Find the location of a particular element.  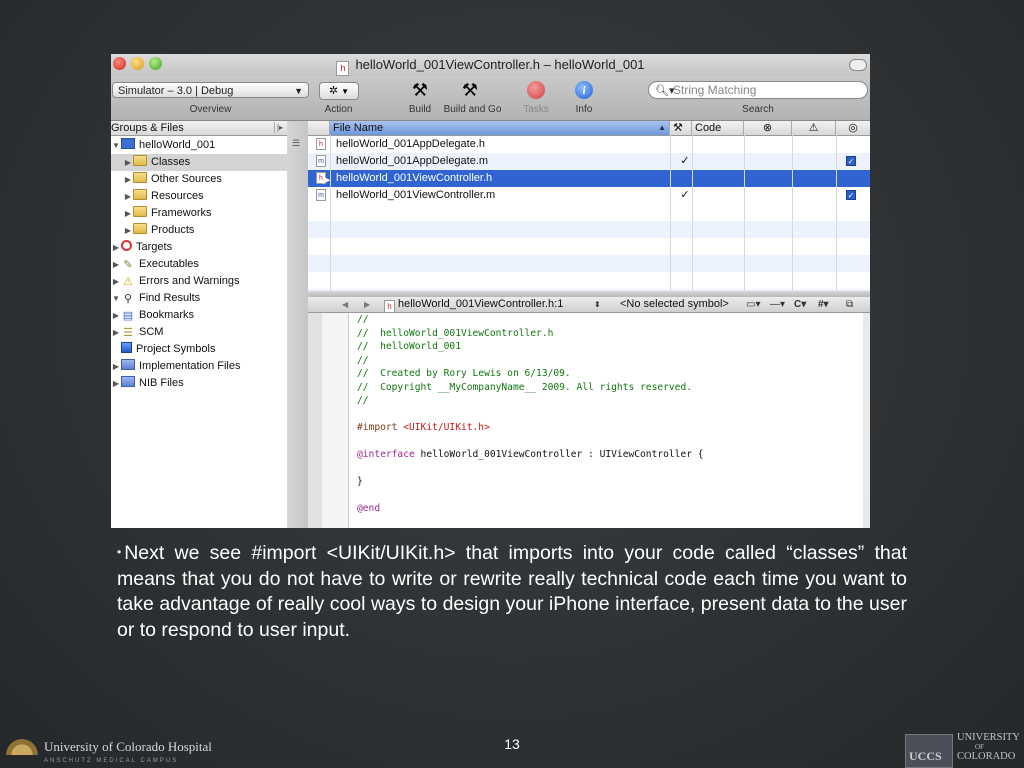

build-and-go-icon: ⚒ is located at coordinates (470, 90).